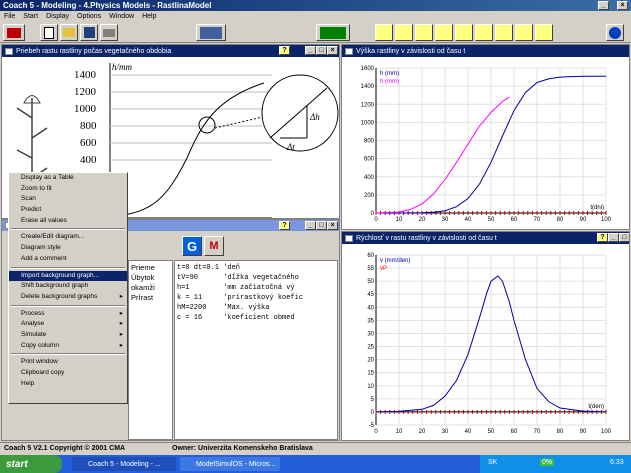 This screenshot has height=473, width=631. What do you see at coordinates (68, 314) in the screenshot?
I see `context-menu-item: Process ▸` at bounding box center [68, 314].